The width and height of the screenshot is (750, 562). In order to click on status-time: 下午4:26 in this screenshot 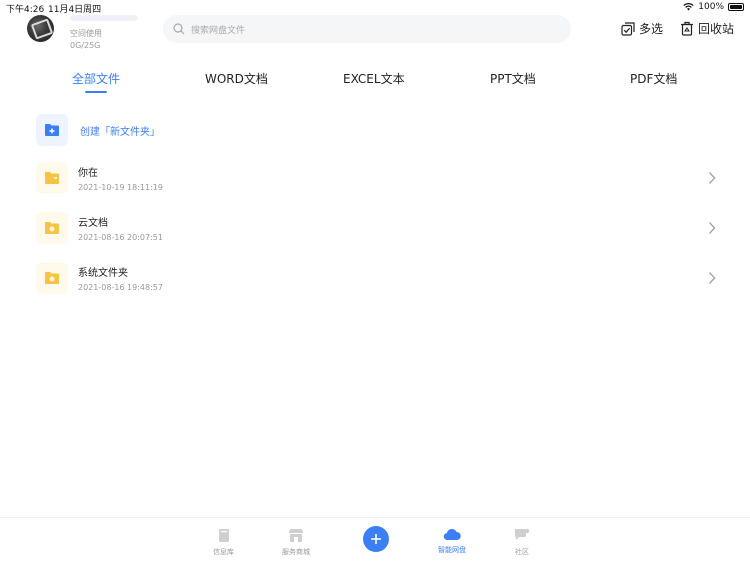, I will do `click(25, 10)`.